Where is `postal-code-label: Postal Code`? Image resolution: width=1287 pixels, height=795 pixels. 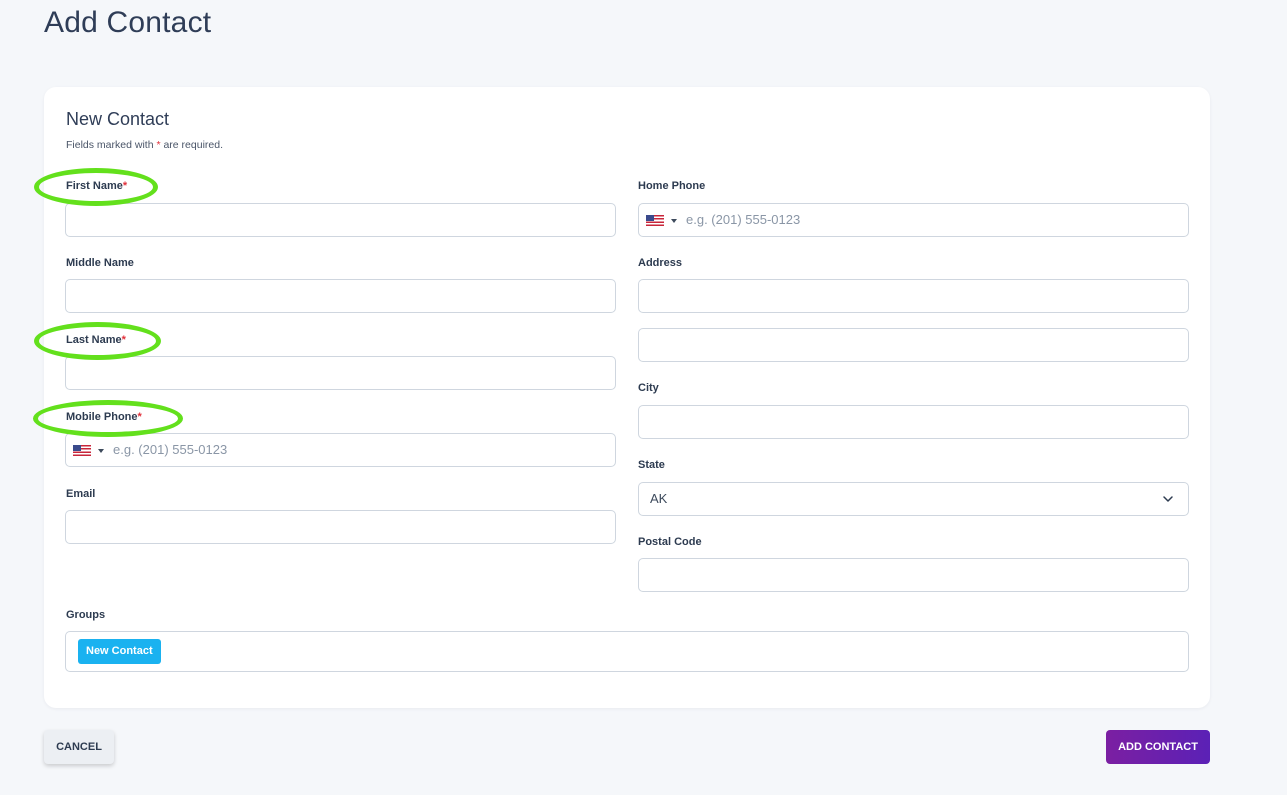
postal-code-label: Postal Code is located at coordinates (670, 542).